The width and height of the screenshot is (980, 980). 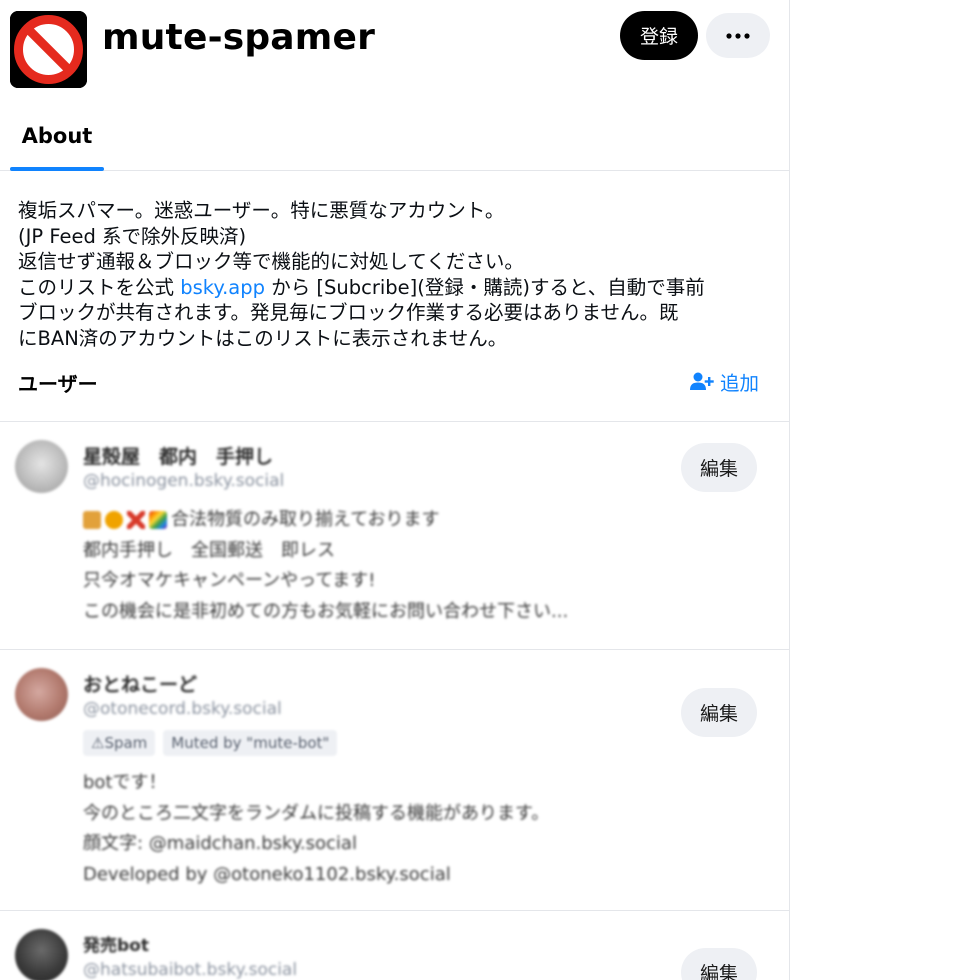 I want to click on ellipsis-icon, so click(x=738, y=35).